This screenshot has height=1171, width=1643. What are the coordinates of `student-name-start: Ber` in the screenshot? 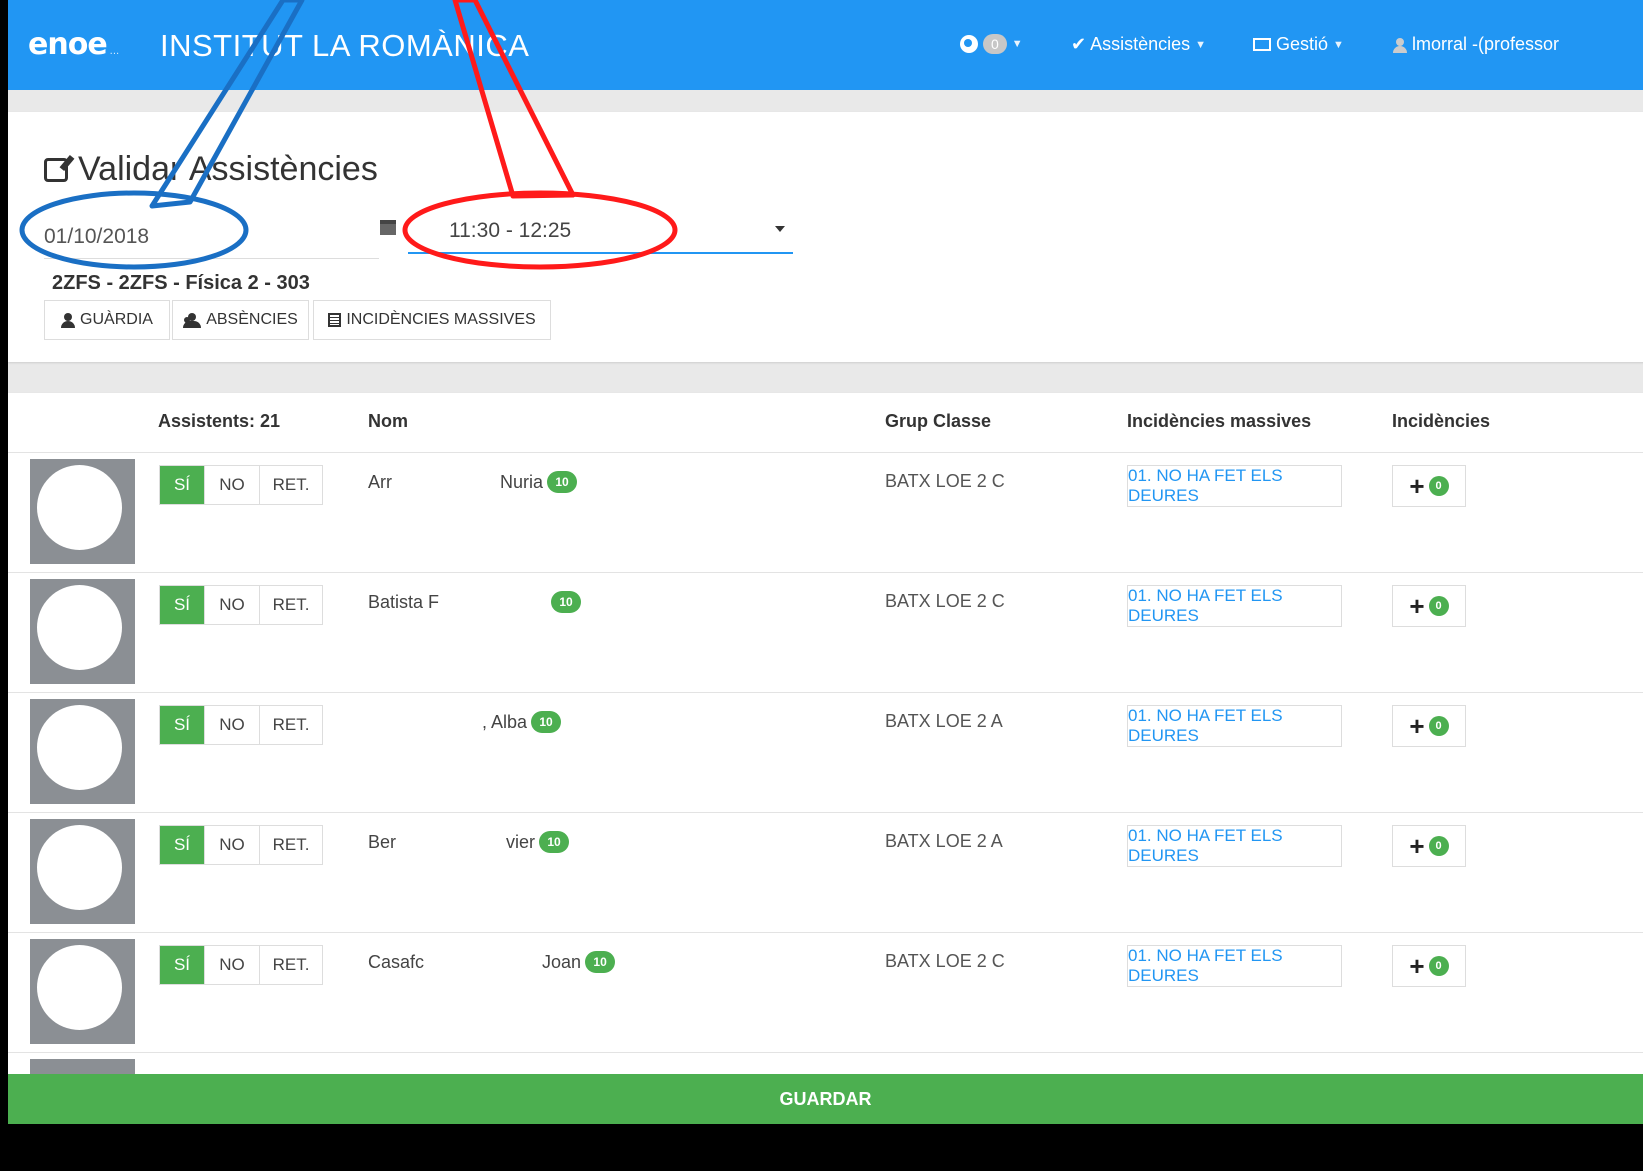 It's located at (382, 841).